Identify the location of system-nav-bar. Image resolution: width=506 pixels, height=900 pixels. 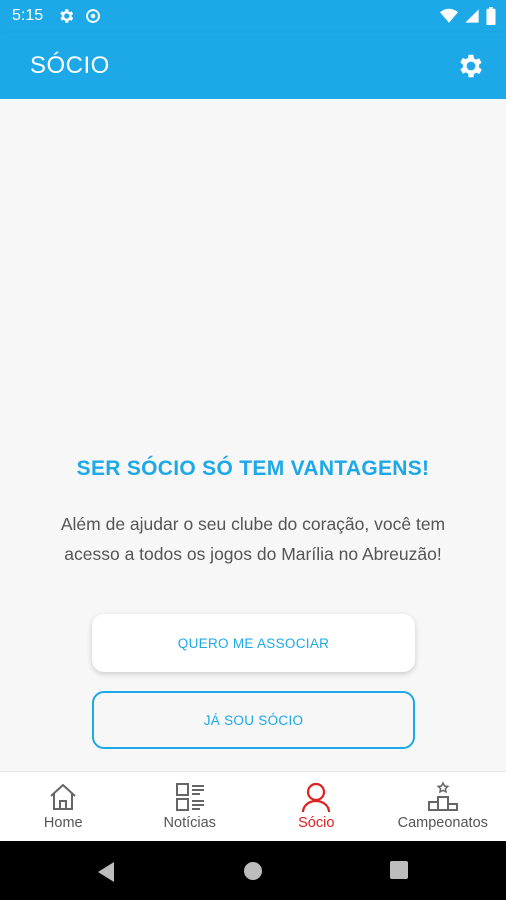
(253, 870).